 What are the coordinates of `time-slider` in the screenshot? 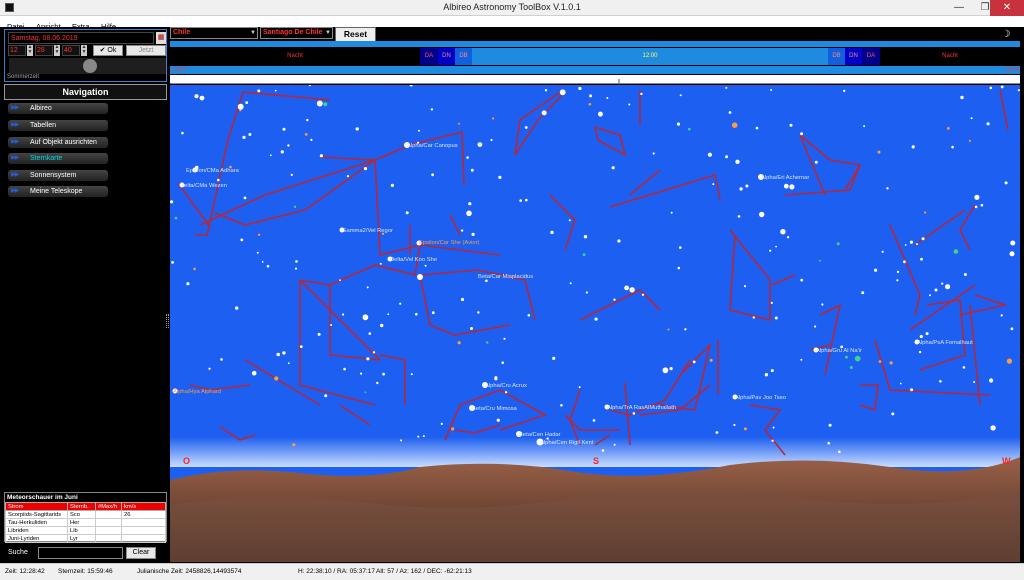 It's located at (87, 66).